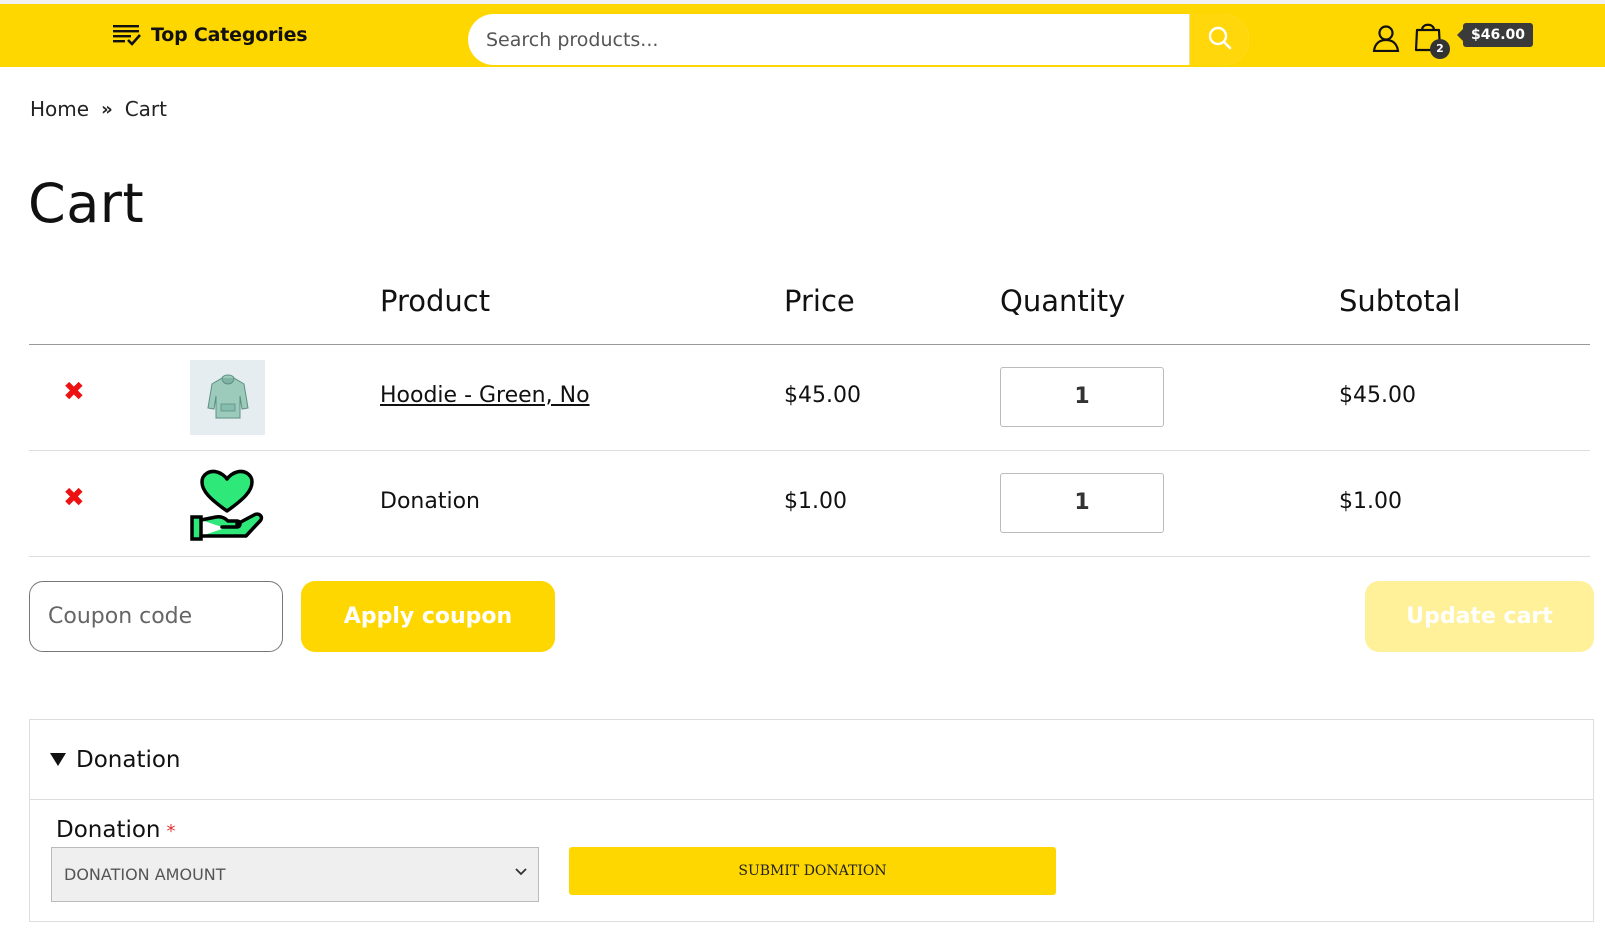 This screenshot has width=1605, height=932. I want to click on search-input, so click(828, 39).